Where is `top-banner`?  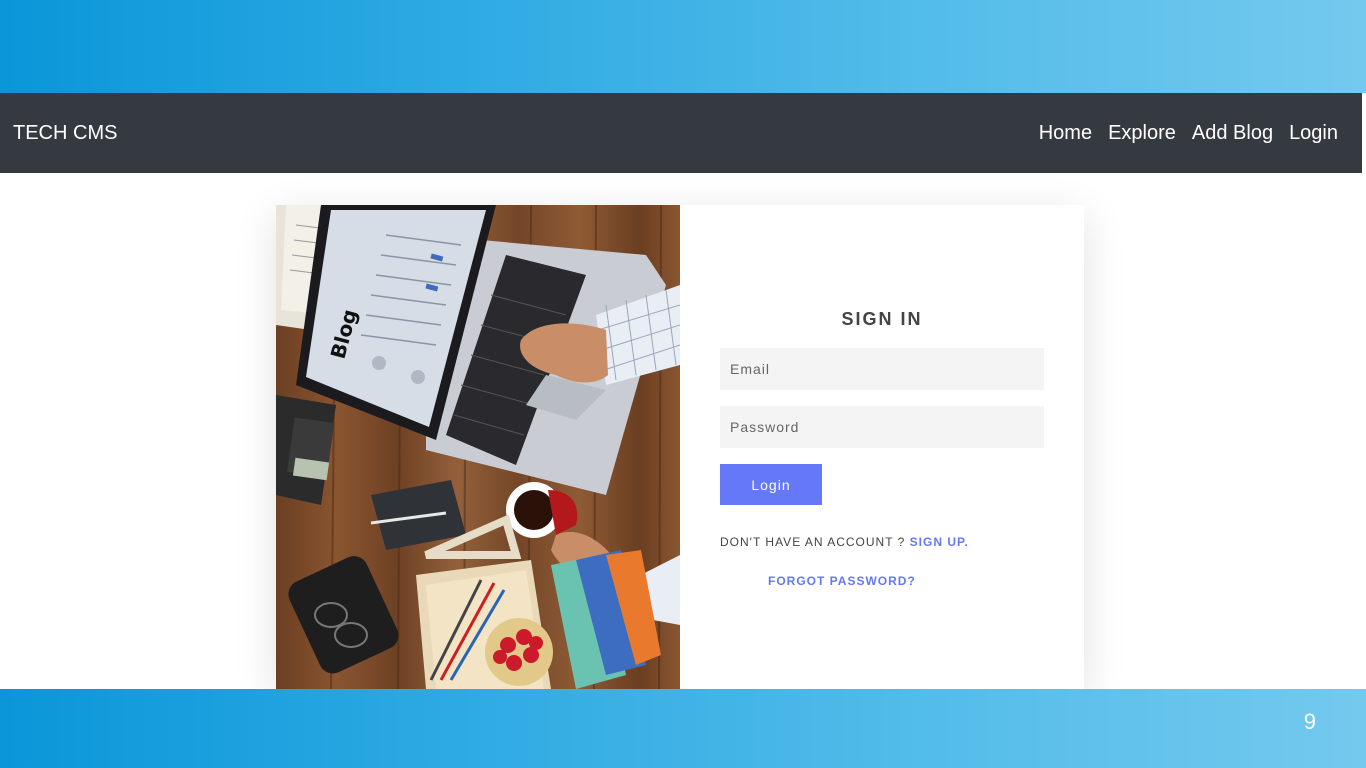
top-banner is located at coordinates (683, 46).